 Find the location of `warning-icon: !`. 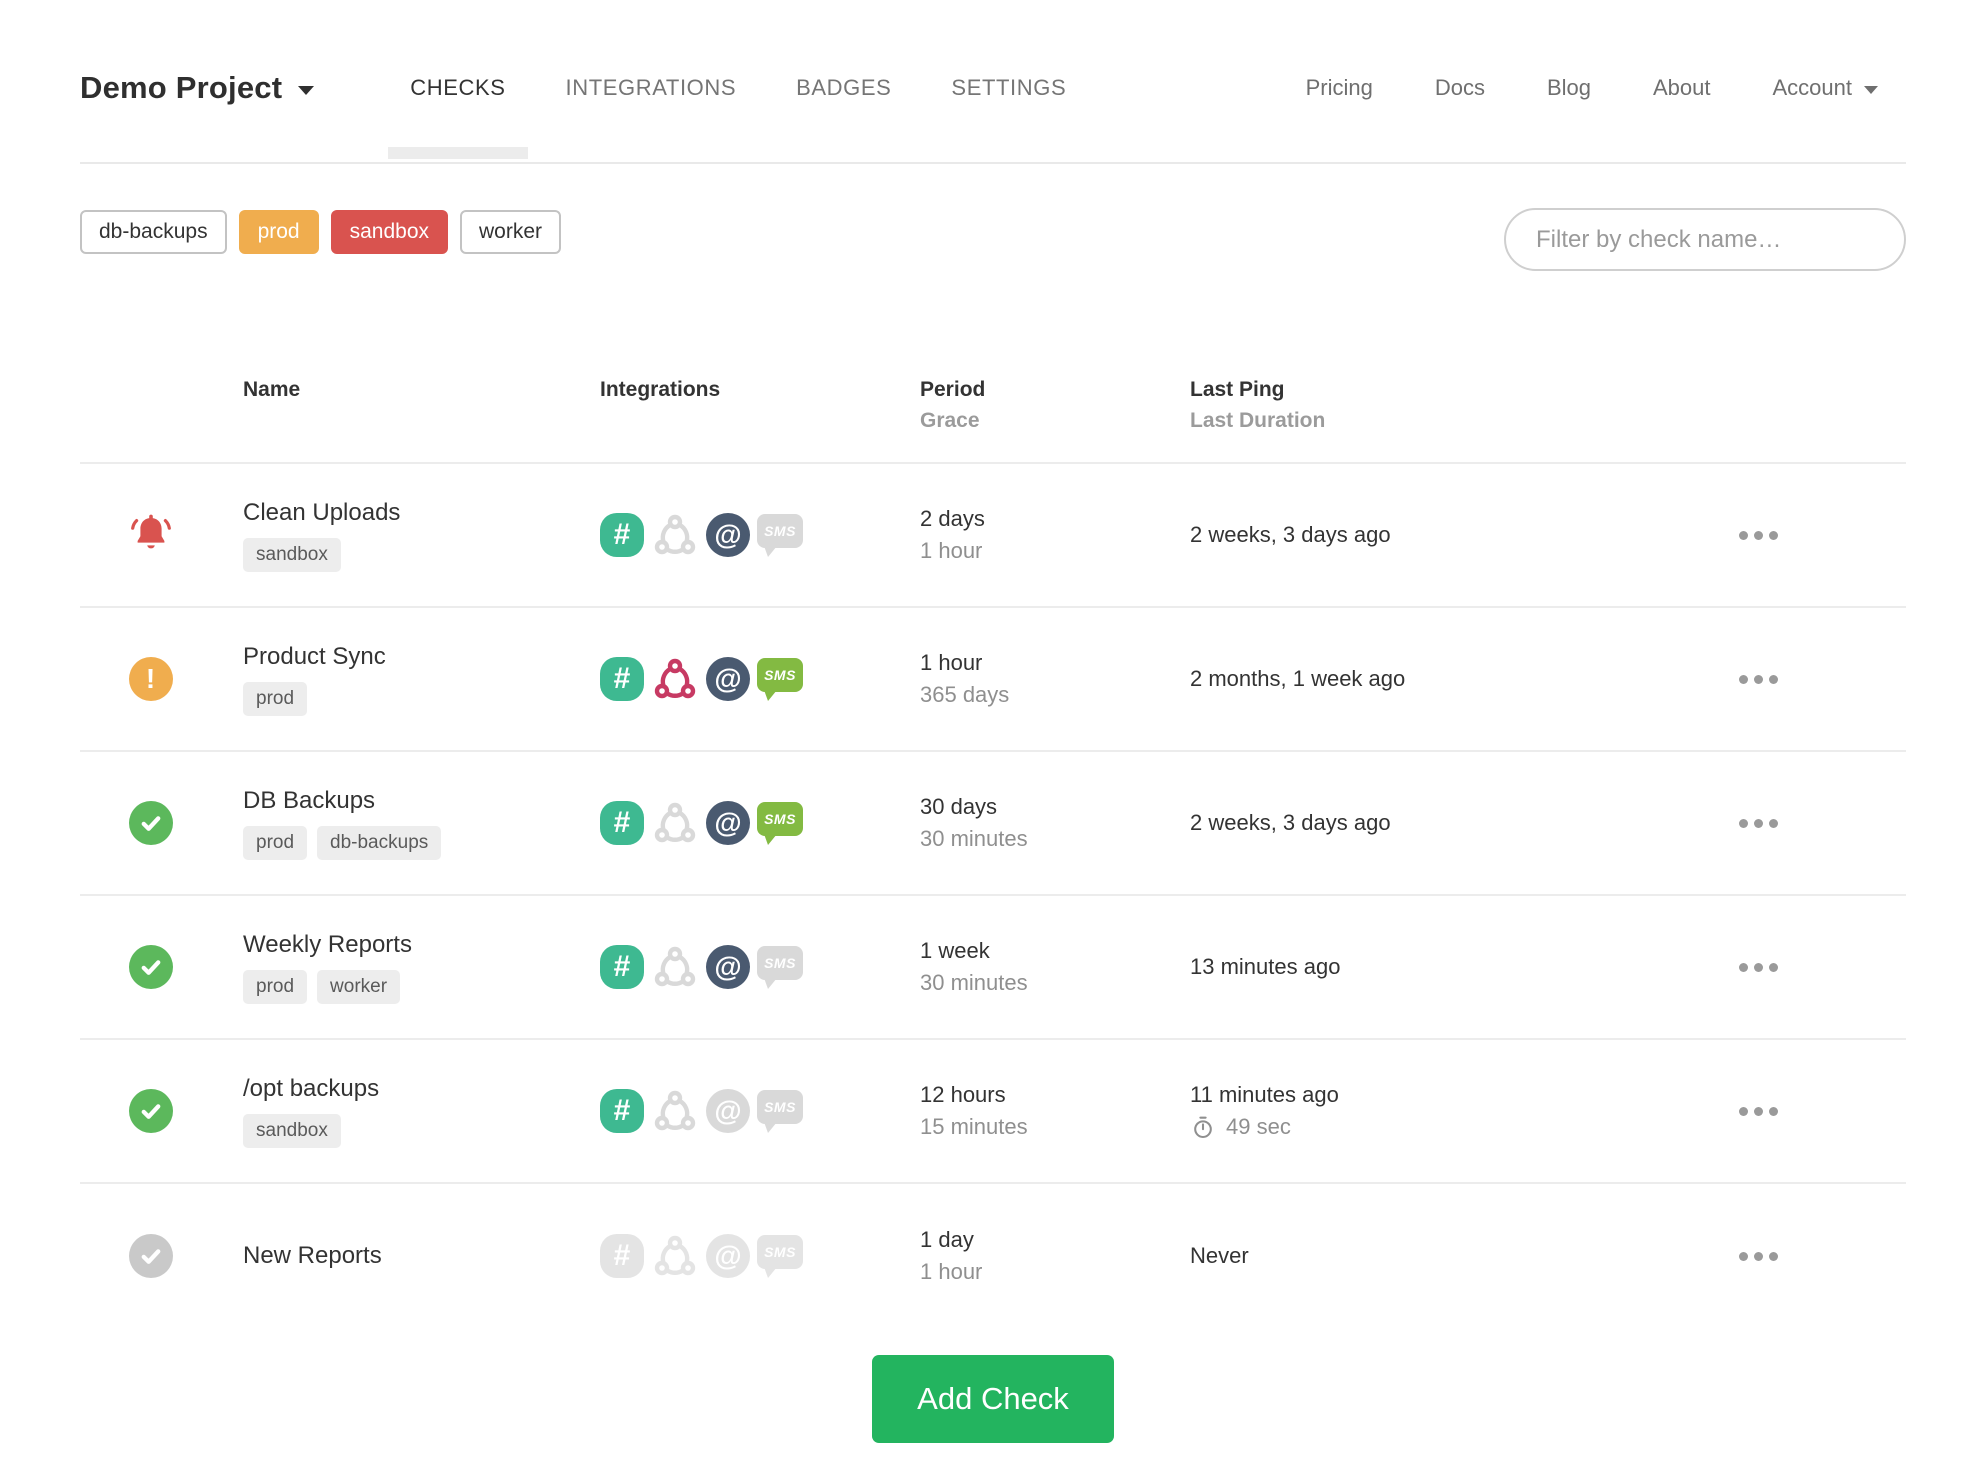

warning-icon: ! is located at coordinates (150, 679).